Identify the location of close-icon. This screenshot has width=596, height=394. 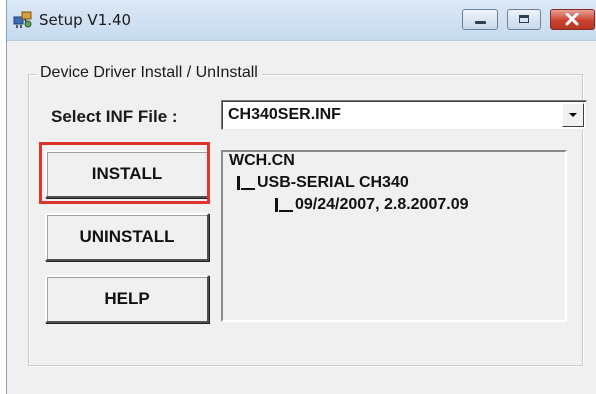
(572, 19).